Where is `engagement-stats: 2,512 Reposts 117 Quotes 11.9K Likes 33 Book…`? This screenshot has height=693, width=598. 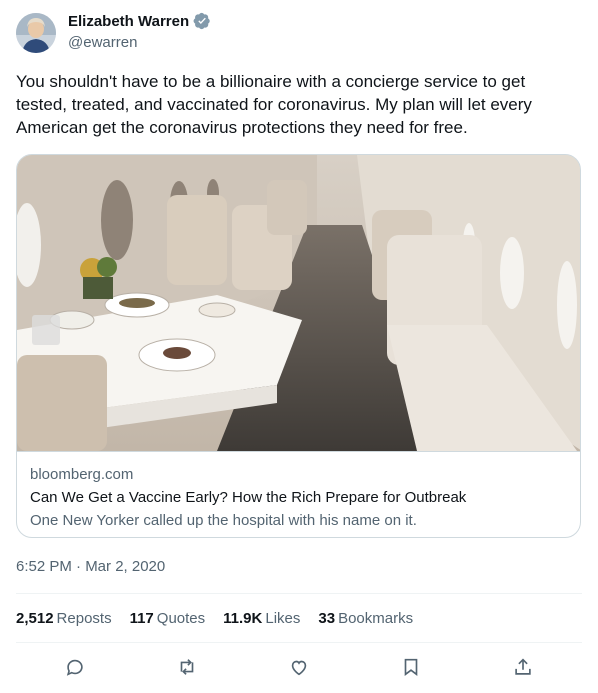 engagement-stats: 2,512 Reposts 117 Quotes 11.9K Likes 33 Book… is located at coordinates (223, 618).